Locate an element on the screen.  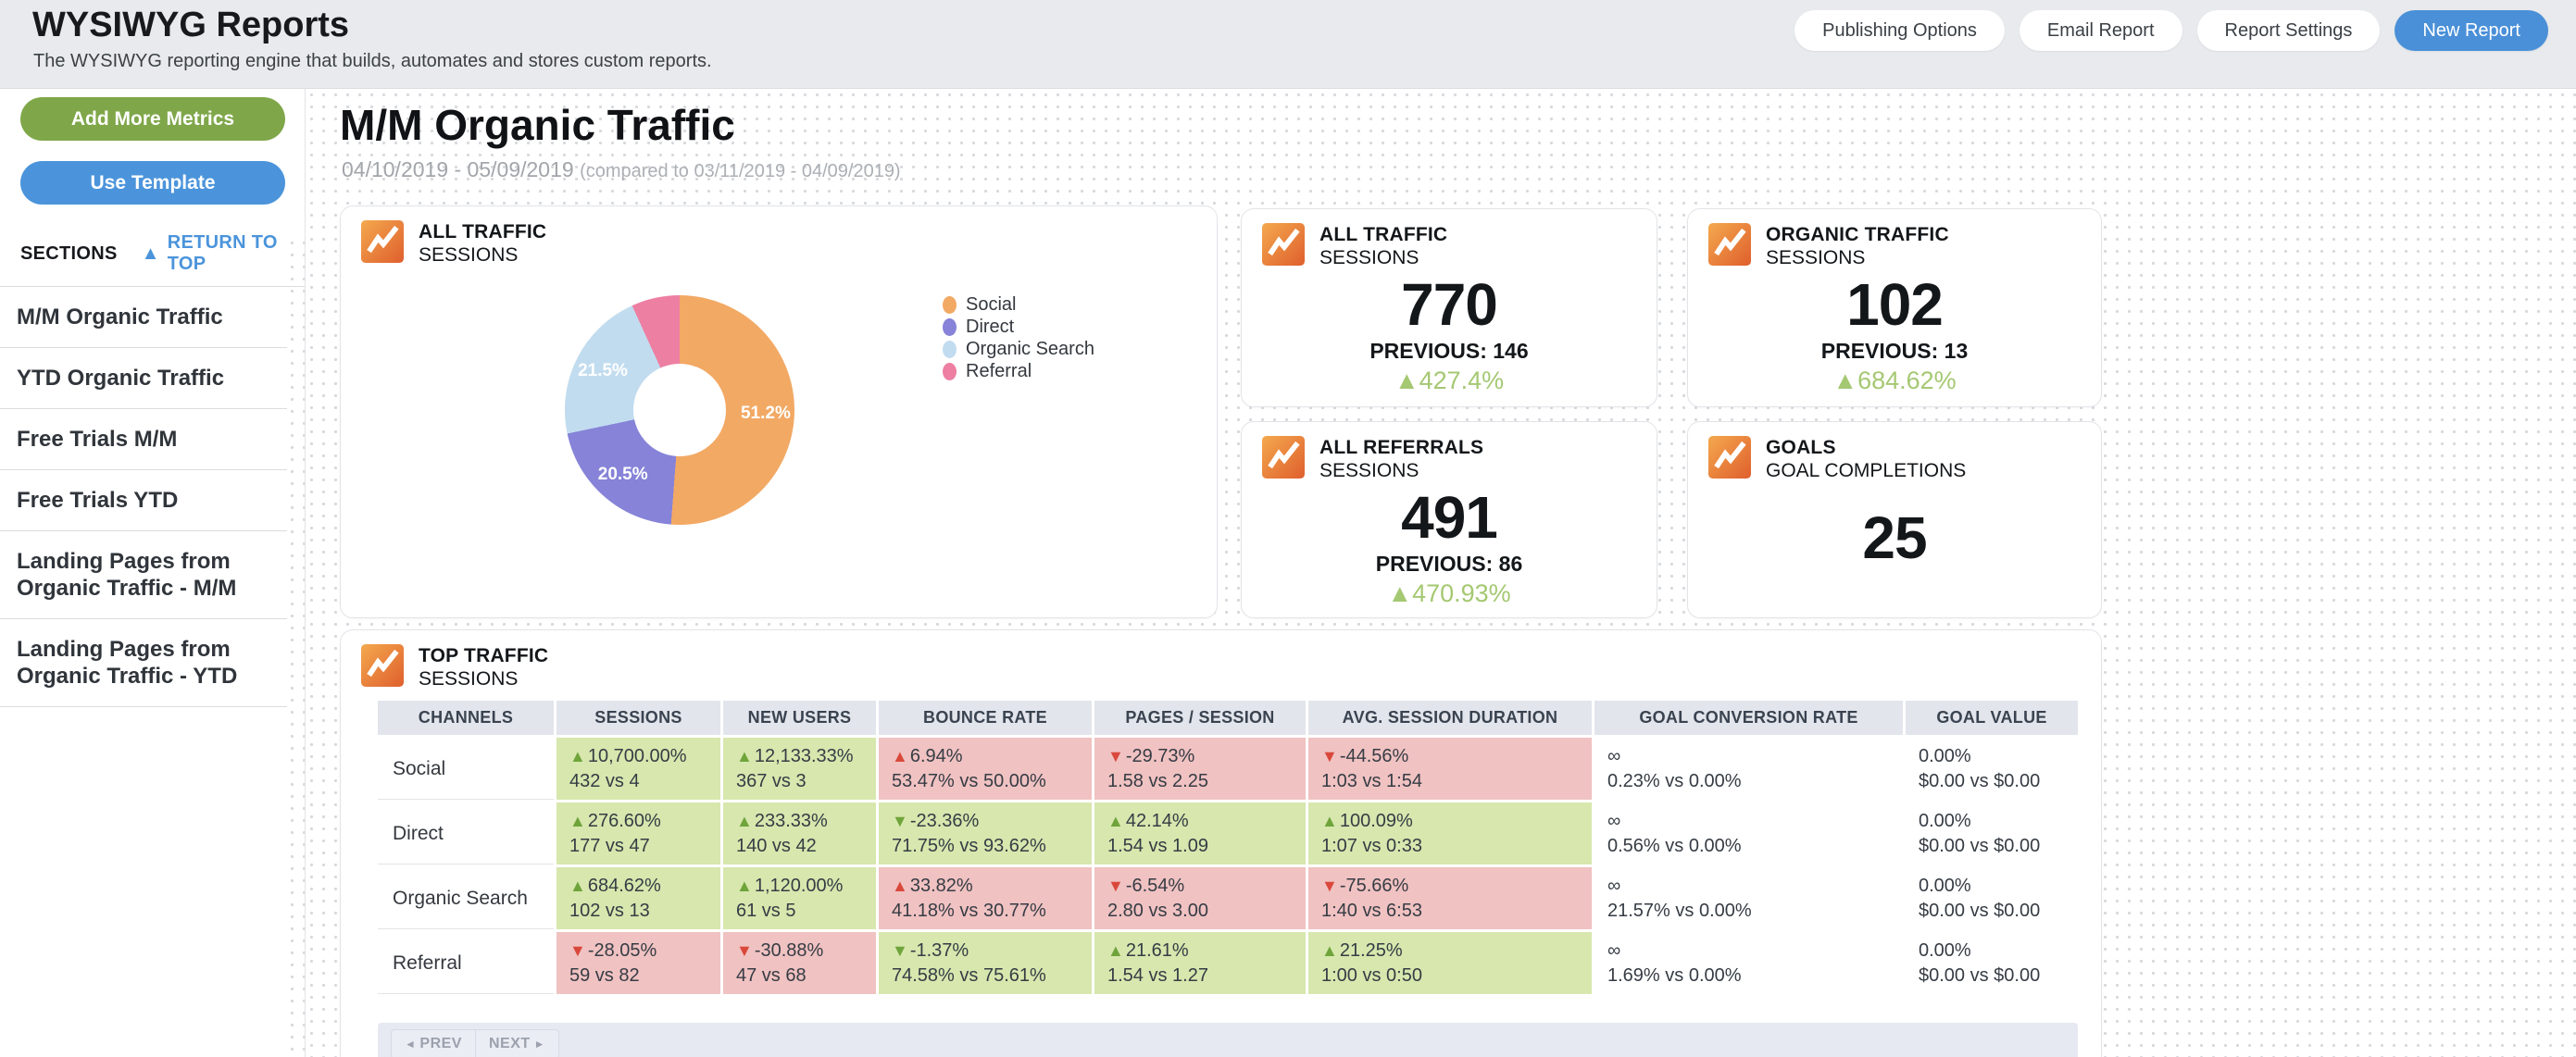
metric-cell: 0.00% $0.00 vs $0.00 is located at coordinates (1992, 899).